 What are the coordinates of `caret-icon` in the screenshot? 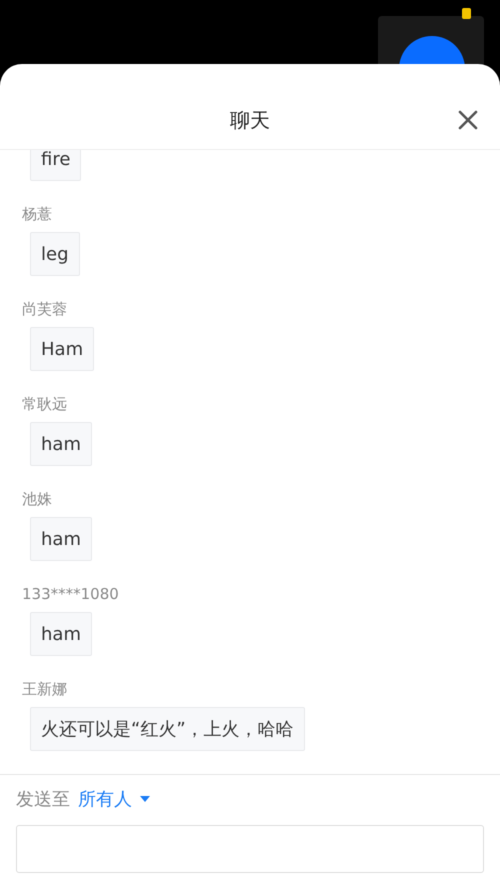 It's located at (145, 799).